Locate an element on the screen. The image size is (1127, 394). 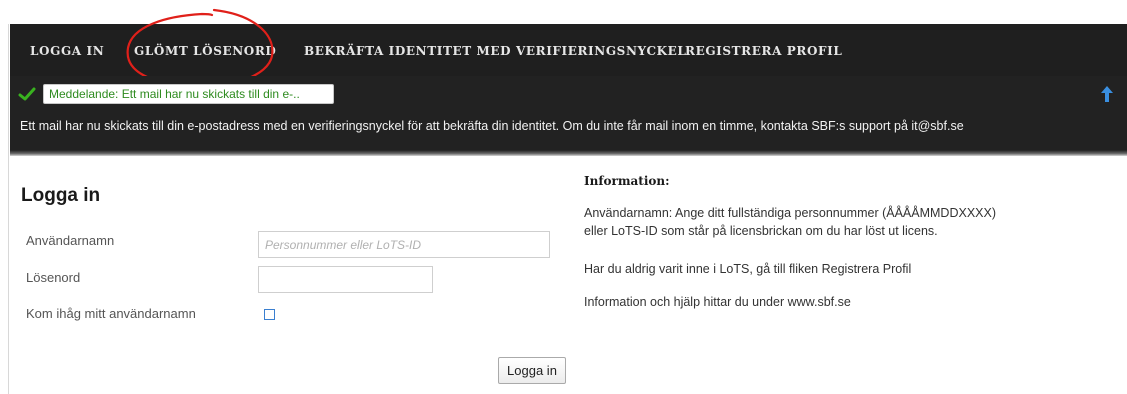
message-bar-shadow is located at coordinates (568, 153).